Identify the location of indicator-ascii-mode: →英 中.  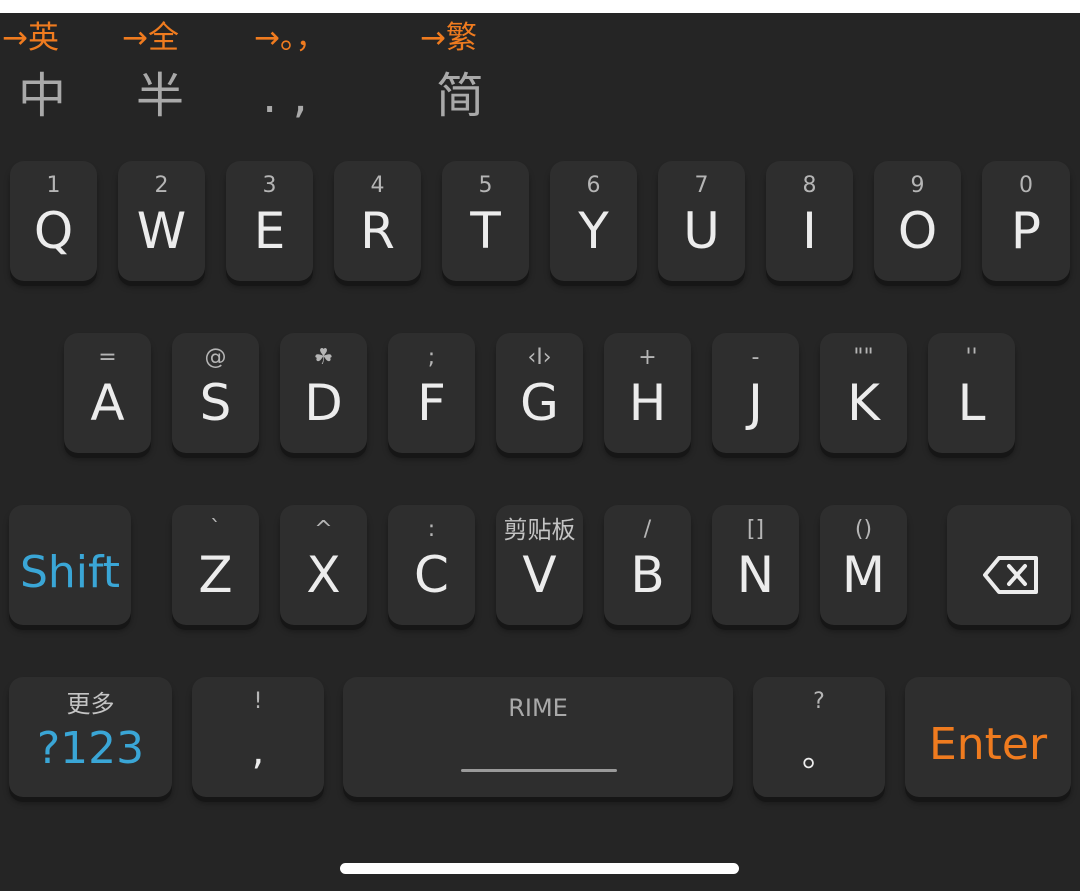
(52, 73).